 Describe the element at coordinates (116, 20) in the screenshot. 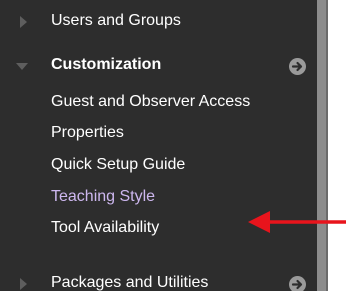

I see `menu-item-label: Users and Groups` at that location.